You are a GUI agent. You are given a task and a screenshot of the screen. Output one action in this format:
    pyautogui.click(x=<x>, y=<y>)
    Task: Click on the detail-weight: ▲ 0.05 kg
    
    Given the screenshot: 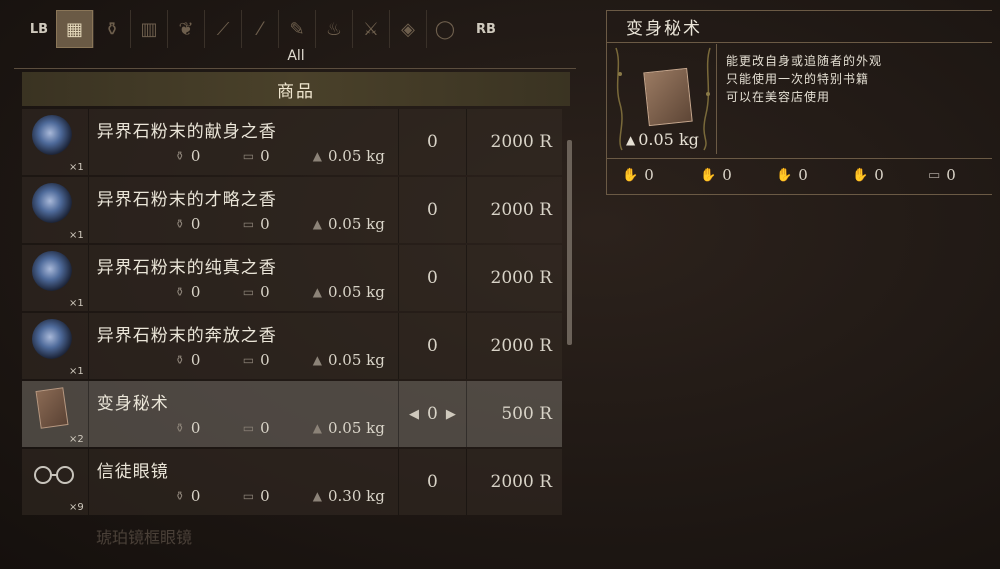 What is the action you would take?
    pyautogui.click(x=662, y=139)
    